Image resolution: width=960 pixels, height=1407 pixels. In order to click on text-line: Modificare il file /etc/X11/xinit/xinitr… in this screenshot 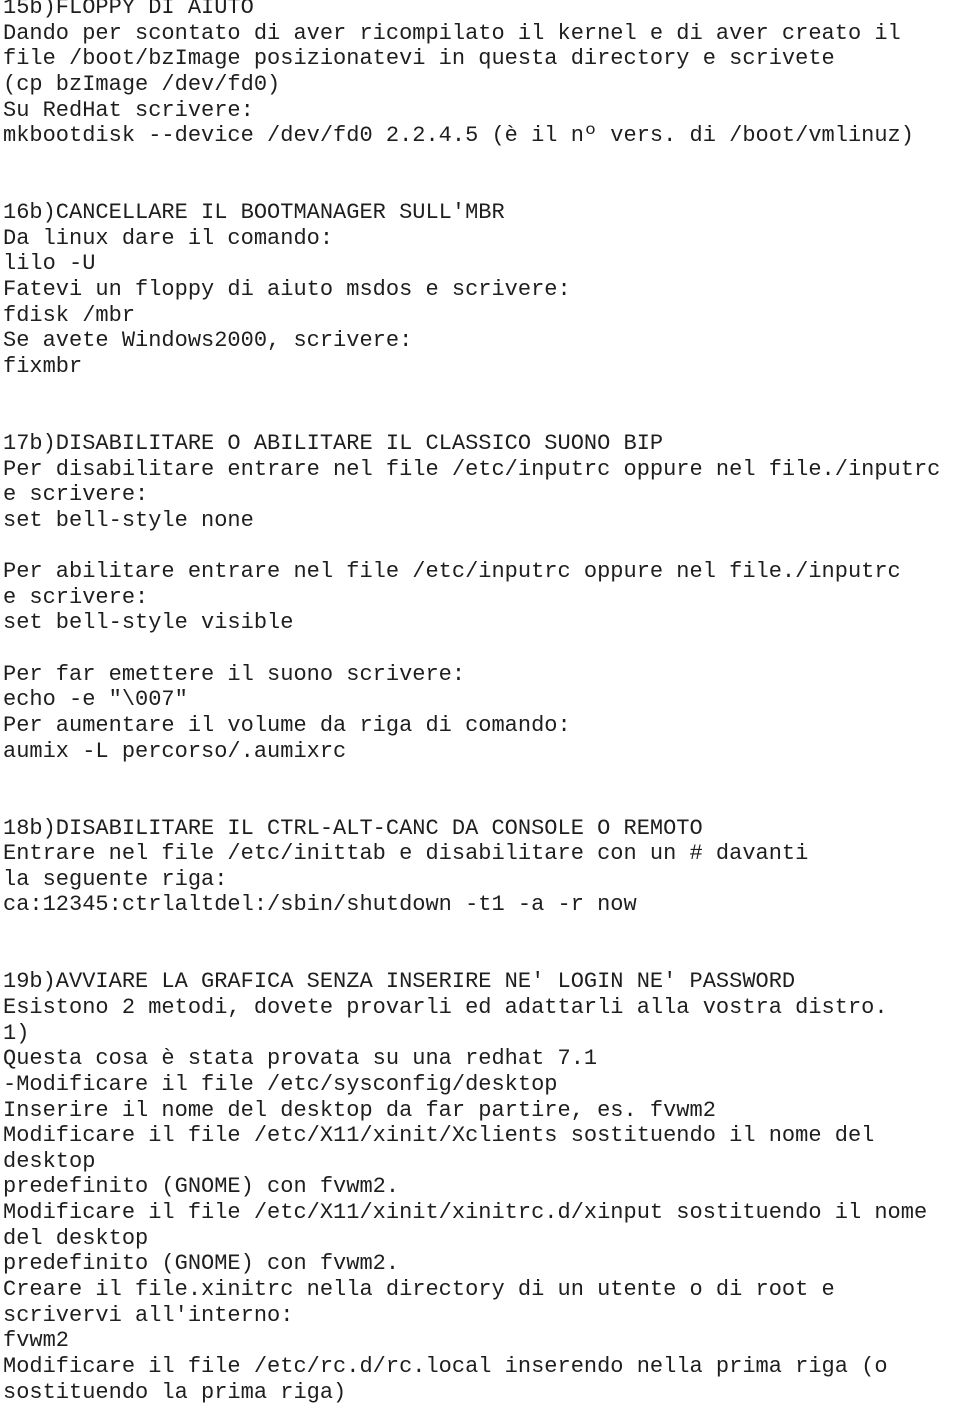, I will do `click(465, 1213)`.